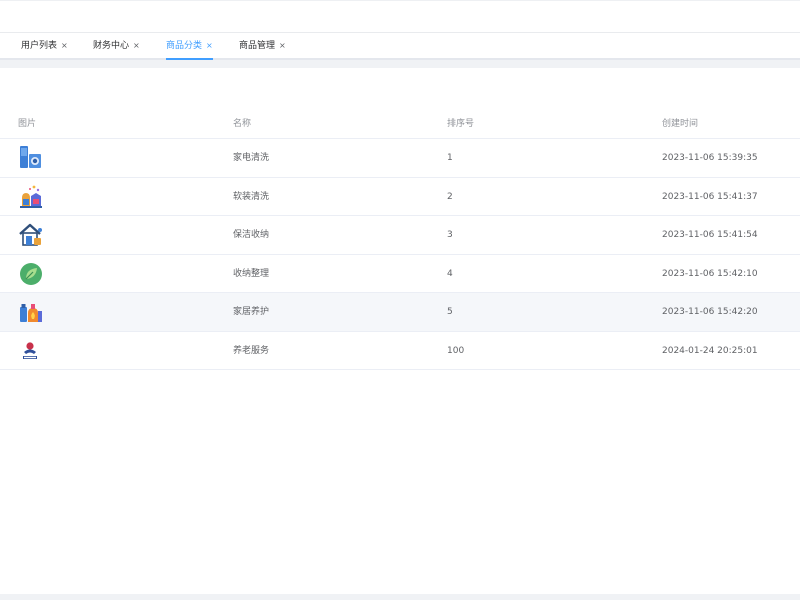  I want to click on sort-number: 3, so click(450, 235).